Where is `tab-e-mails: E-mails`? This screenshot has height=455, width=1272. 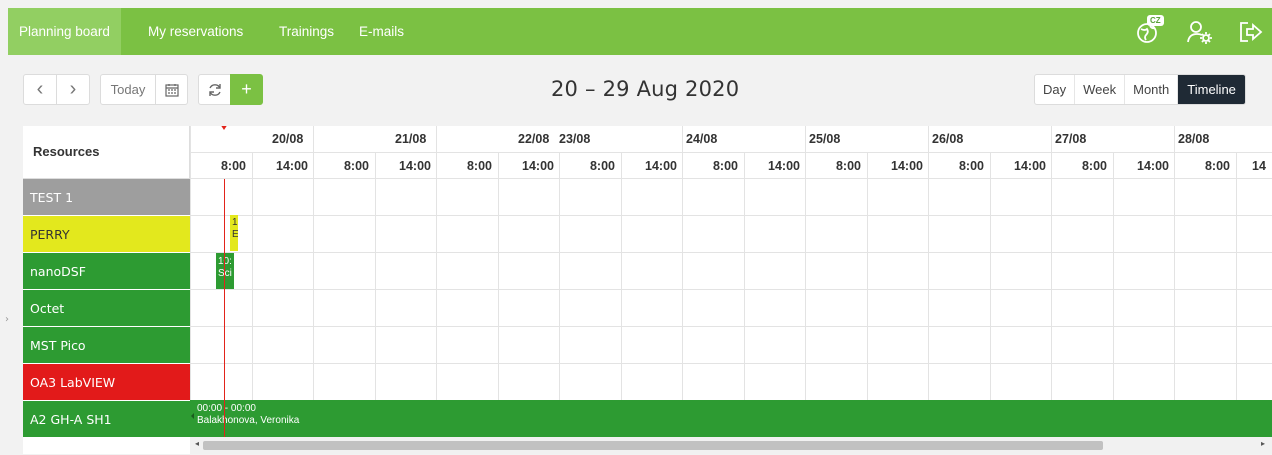
tab-e-mails: E-mails is located at coordinates (381, 31).